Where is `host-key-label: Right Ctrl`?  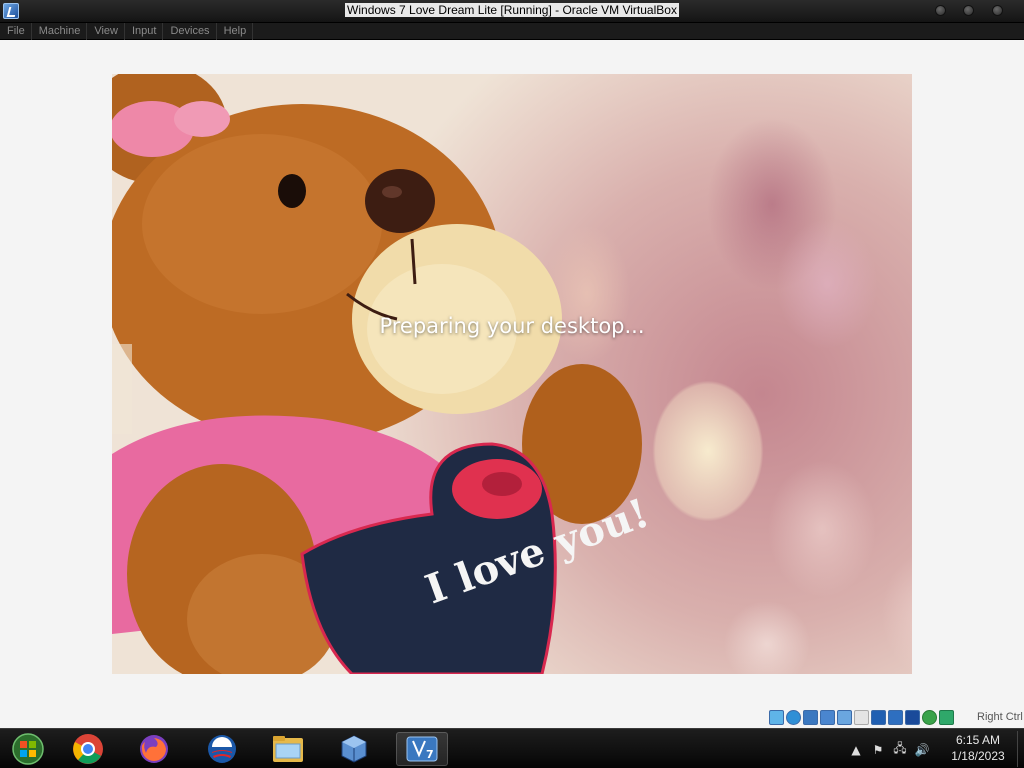
host-key-label: Right Ctrl is located at coordinates (1000, 717).